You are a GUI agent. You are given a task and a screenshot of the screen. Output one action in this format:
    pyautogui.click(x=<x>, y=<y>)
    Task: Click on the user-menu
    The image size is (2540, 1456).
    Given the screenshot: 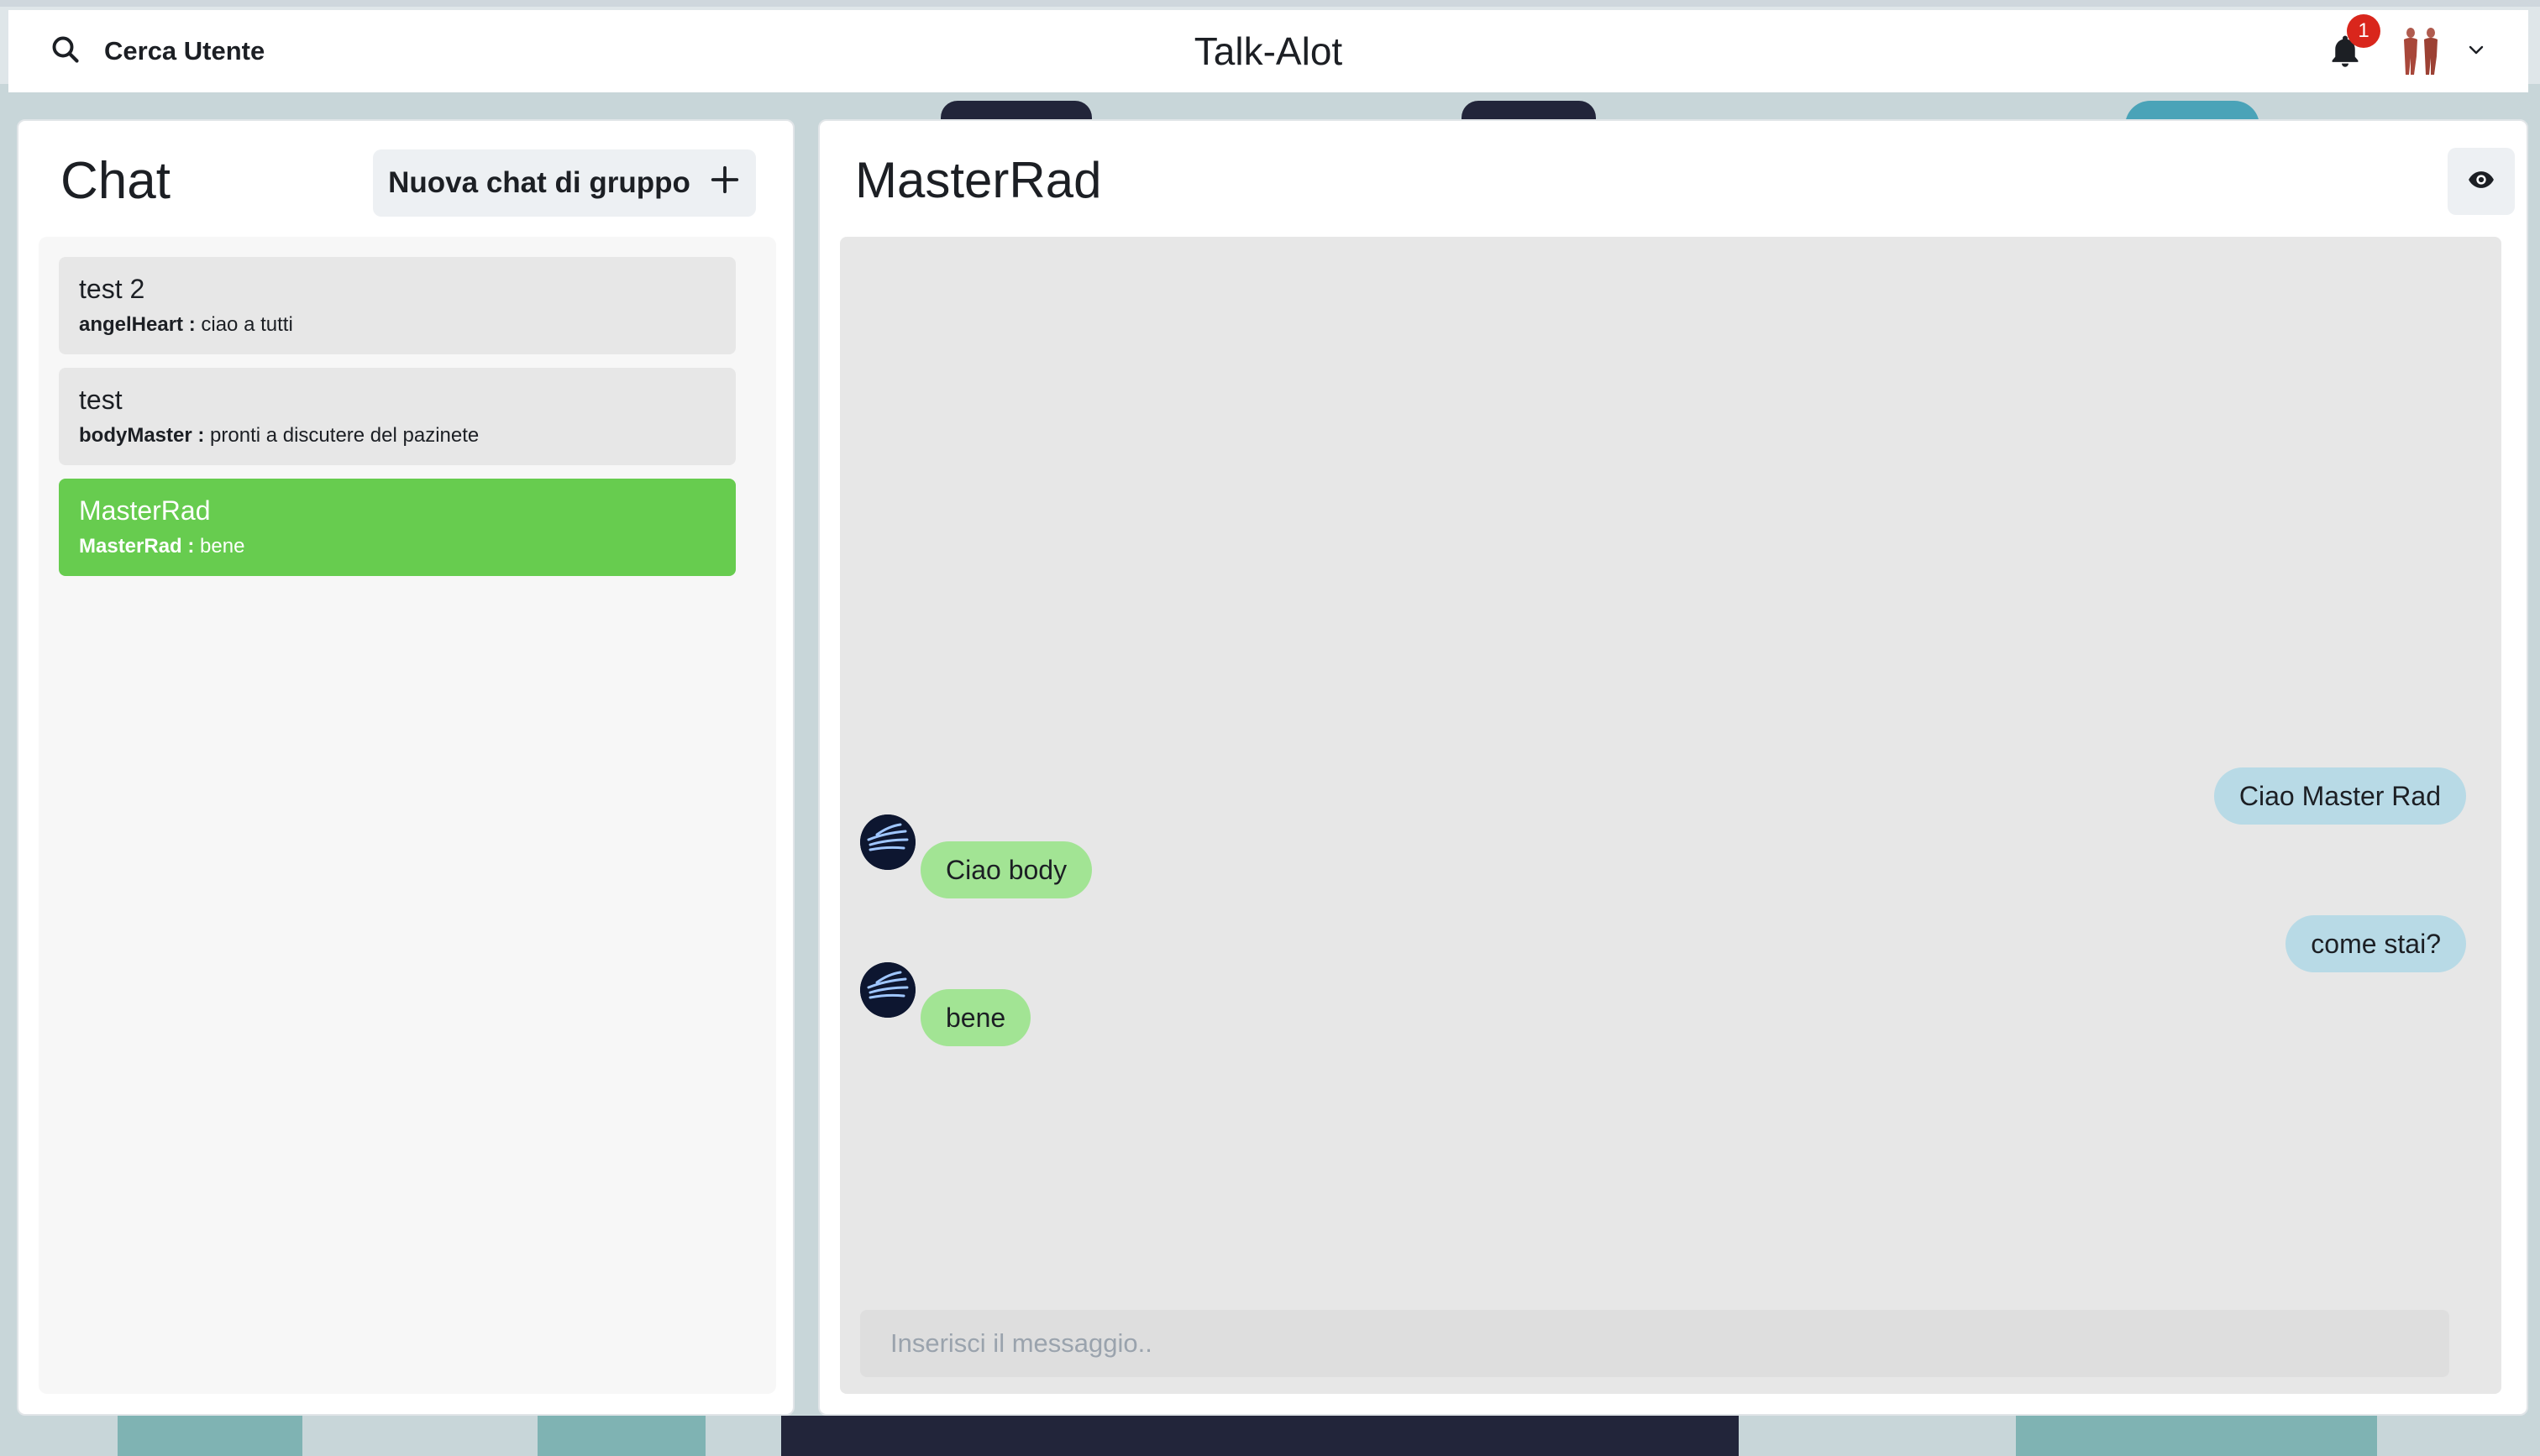 What is the action you would take?
    pyautogui.click(x=2440, y=51)
    